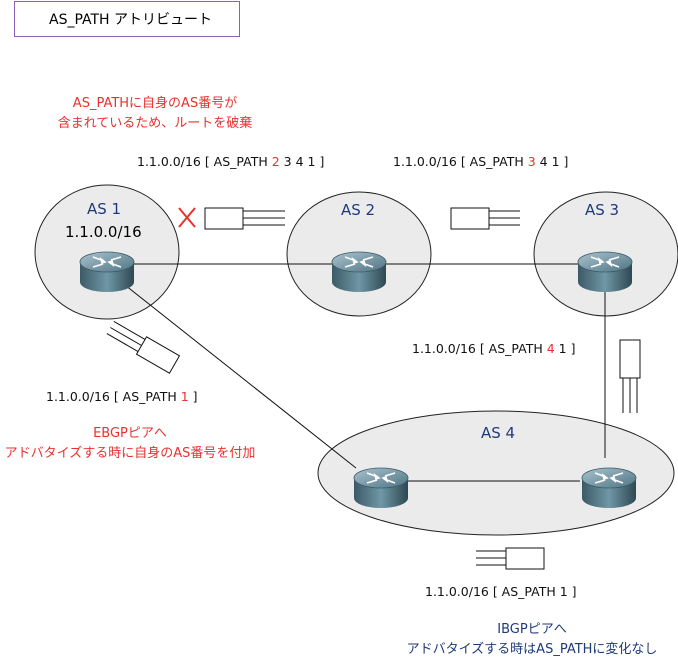  What do you see at coordinates (531, 161) in the screenshot?
I see `route-label-added-as: 3` at bounding box center [531, 161].